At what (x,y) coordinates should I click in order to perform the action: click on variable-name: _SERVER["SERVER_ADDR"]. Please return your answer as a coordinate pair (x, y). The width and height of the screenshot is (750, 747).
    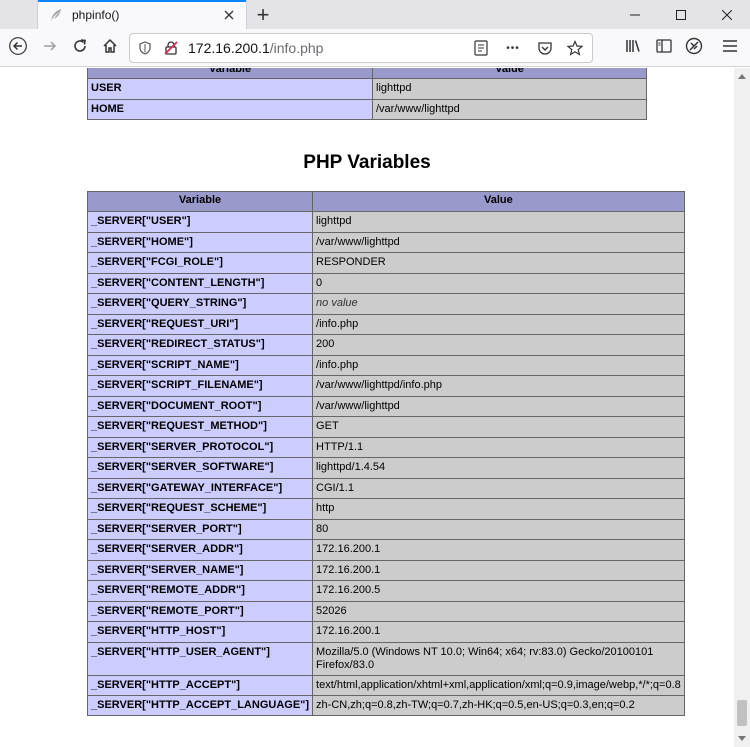
    Looking at the image, I should click on (200, 550).